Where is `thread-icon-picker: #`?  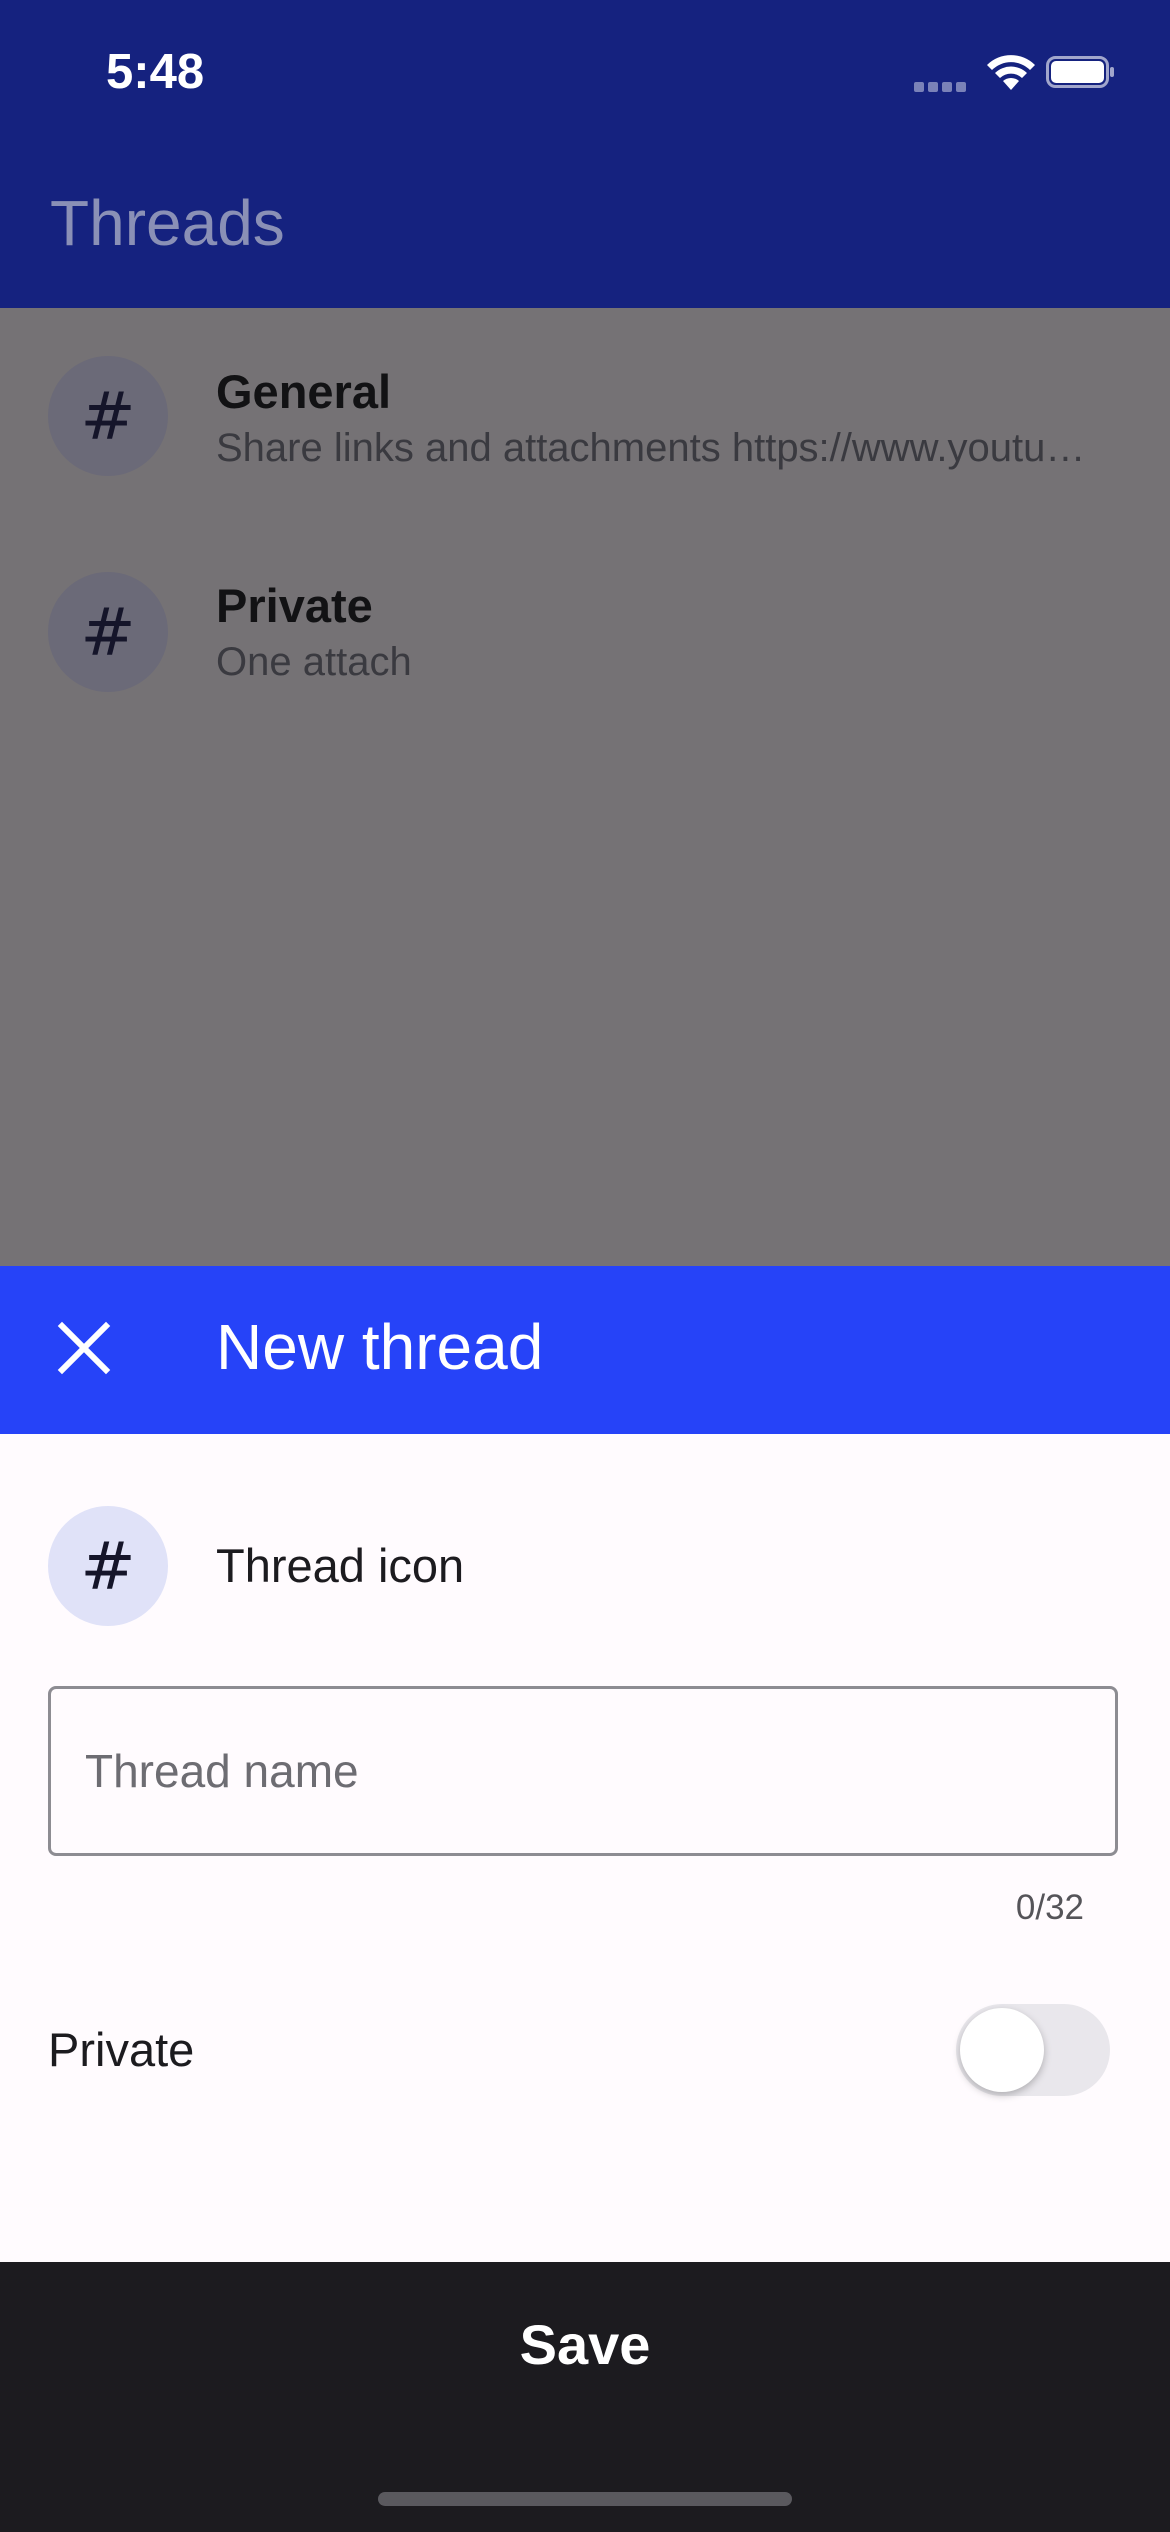 thread-icon-picker: # is located at coordinates (108, 1566).